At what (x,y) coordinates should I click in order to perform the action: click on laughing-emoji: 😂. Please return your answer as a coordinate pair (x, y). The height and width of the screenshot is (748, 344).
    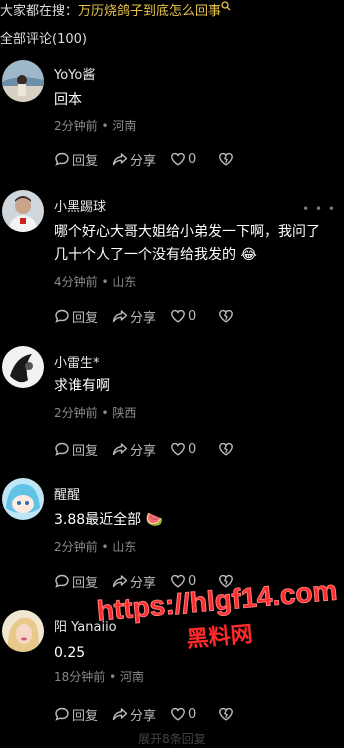
    Looking at the image, I should click on (248, 255).